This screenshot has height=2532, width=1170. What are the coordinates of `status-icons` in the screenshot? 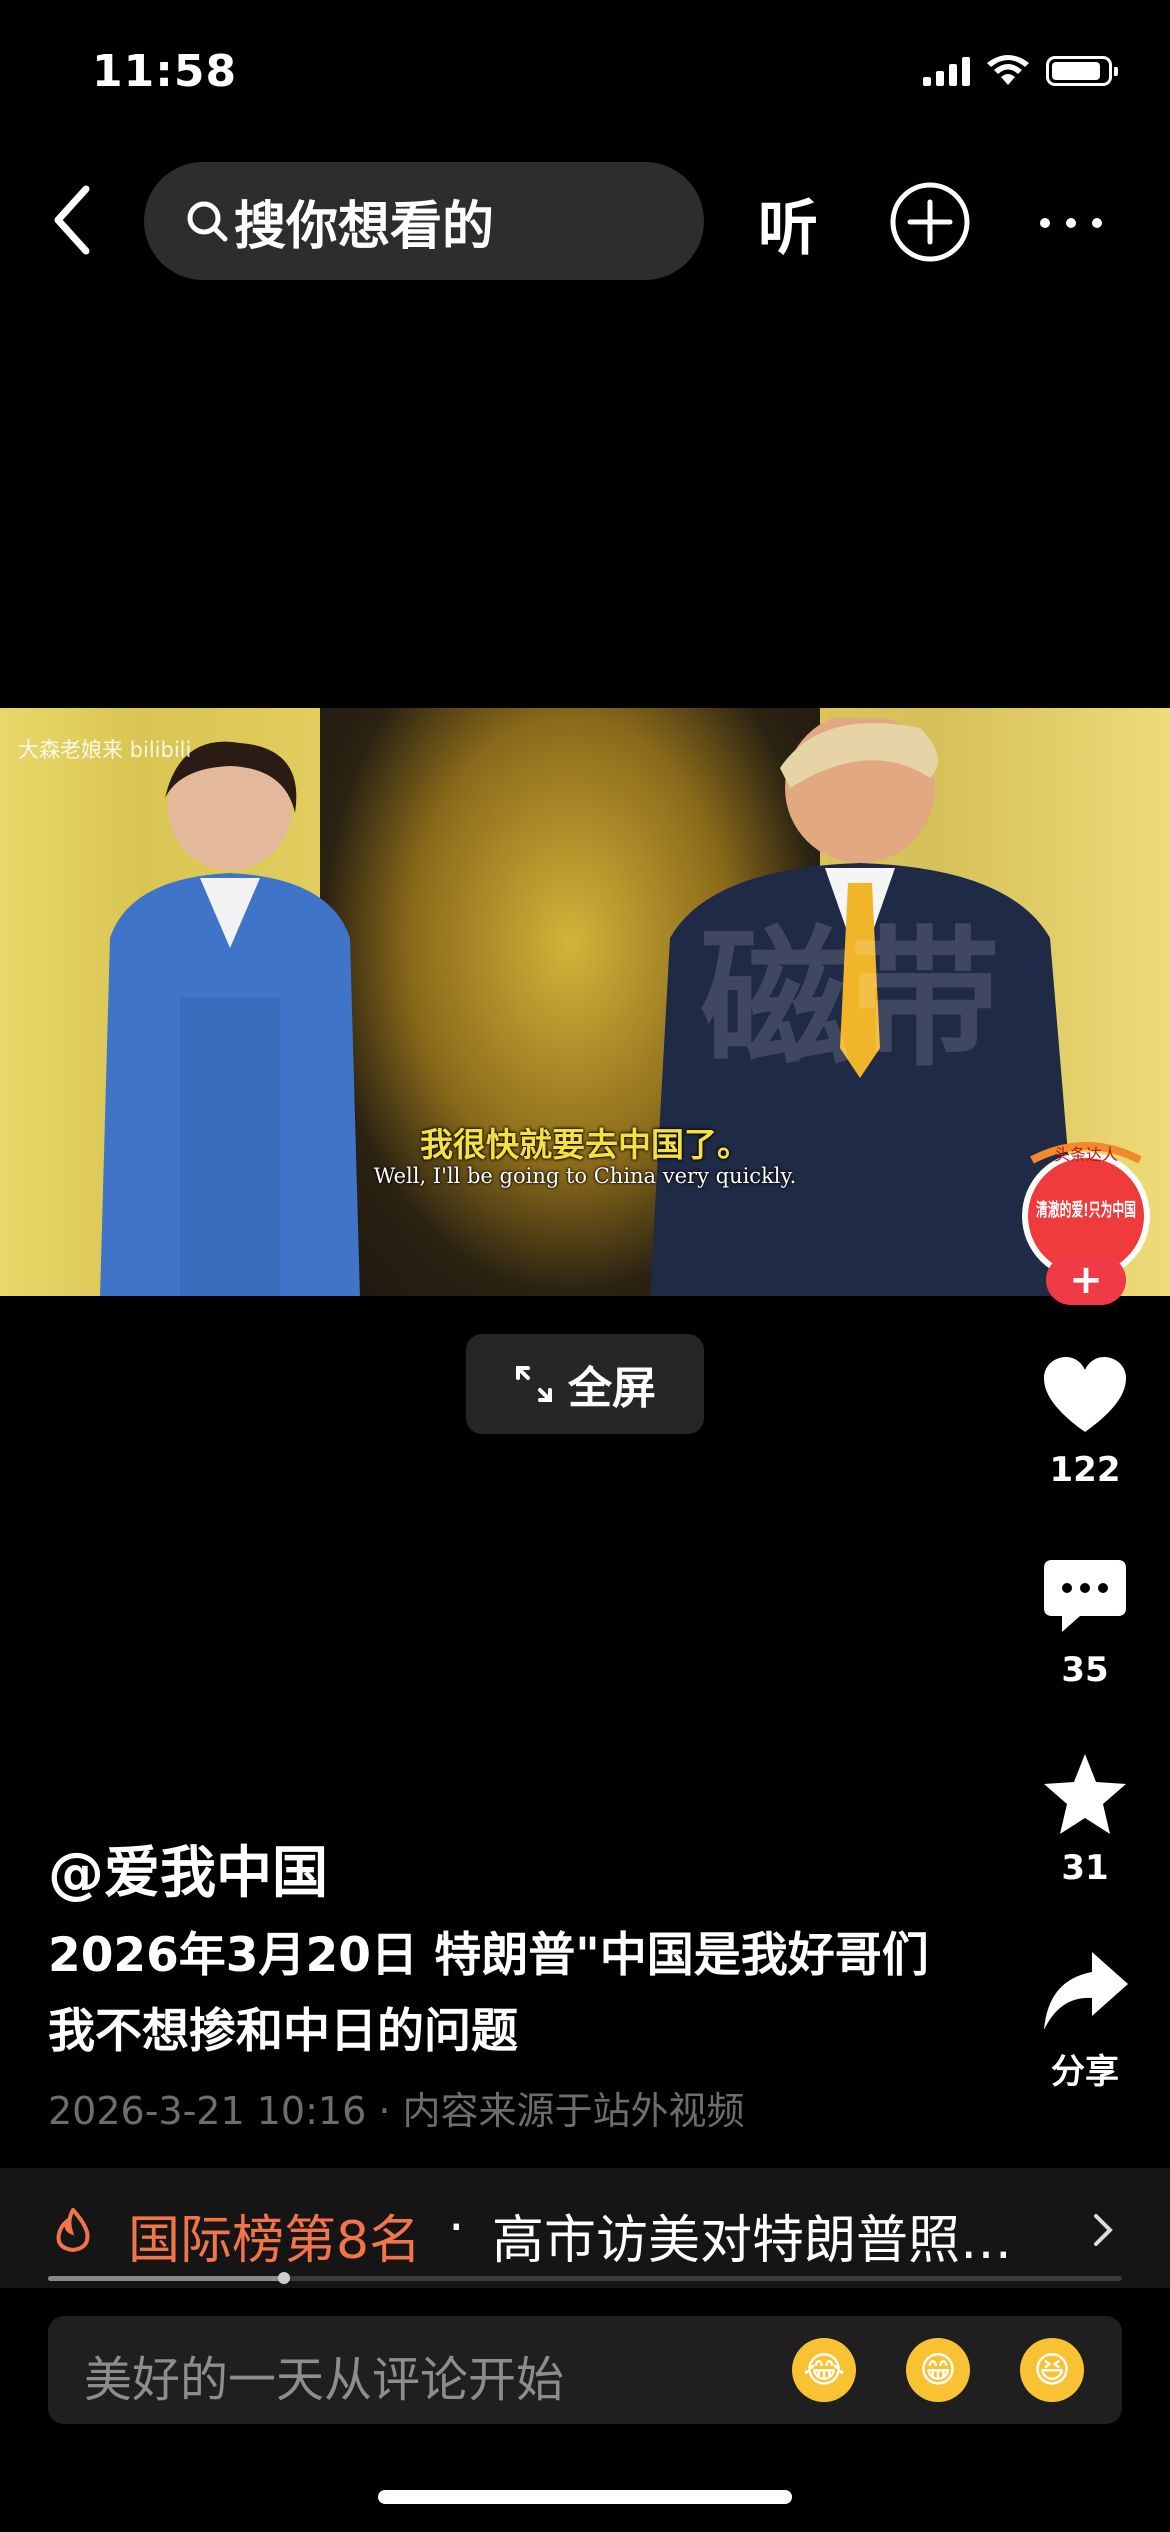 It's located at (1020, 71).